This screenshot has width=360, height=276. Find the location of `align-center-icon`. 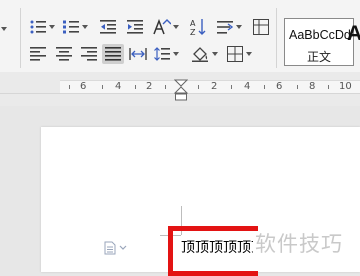

align-center-icon is located at coordinates (64, 54).